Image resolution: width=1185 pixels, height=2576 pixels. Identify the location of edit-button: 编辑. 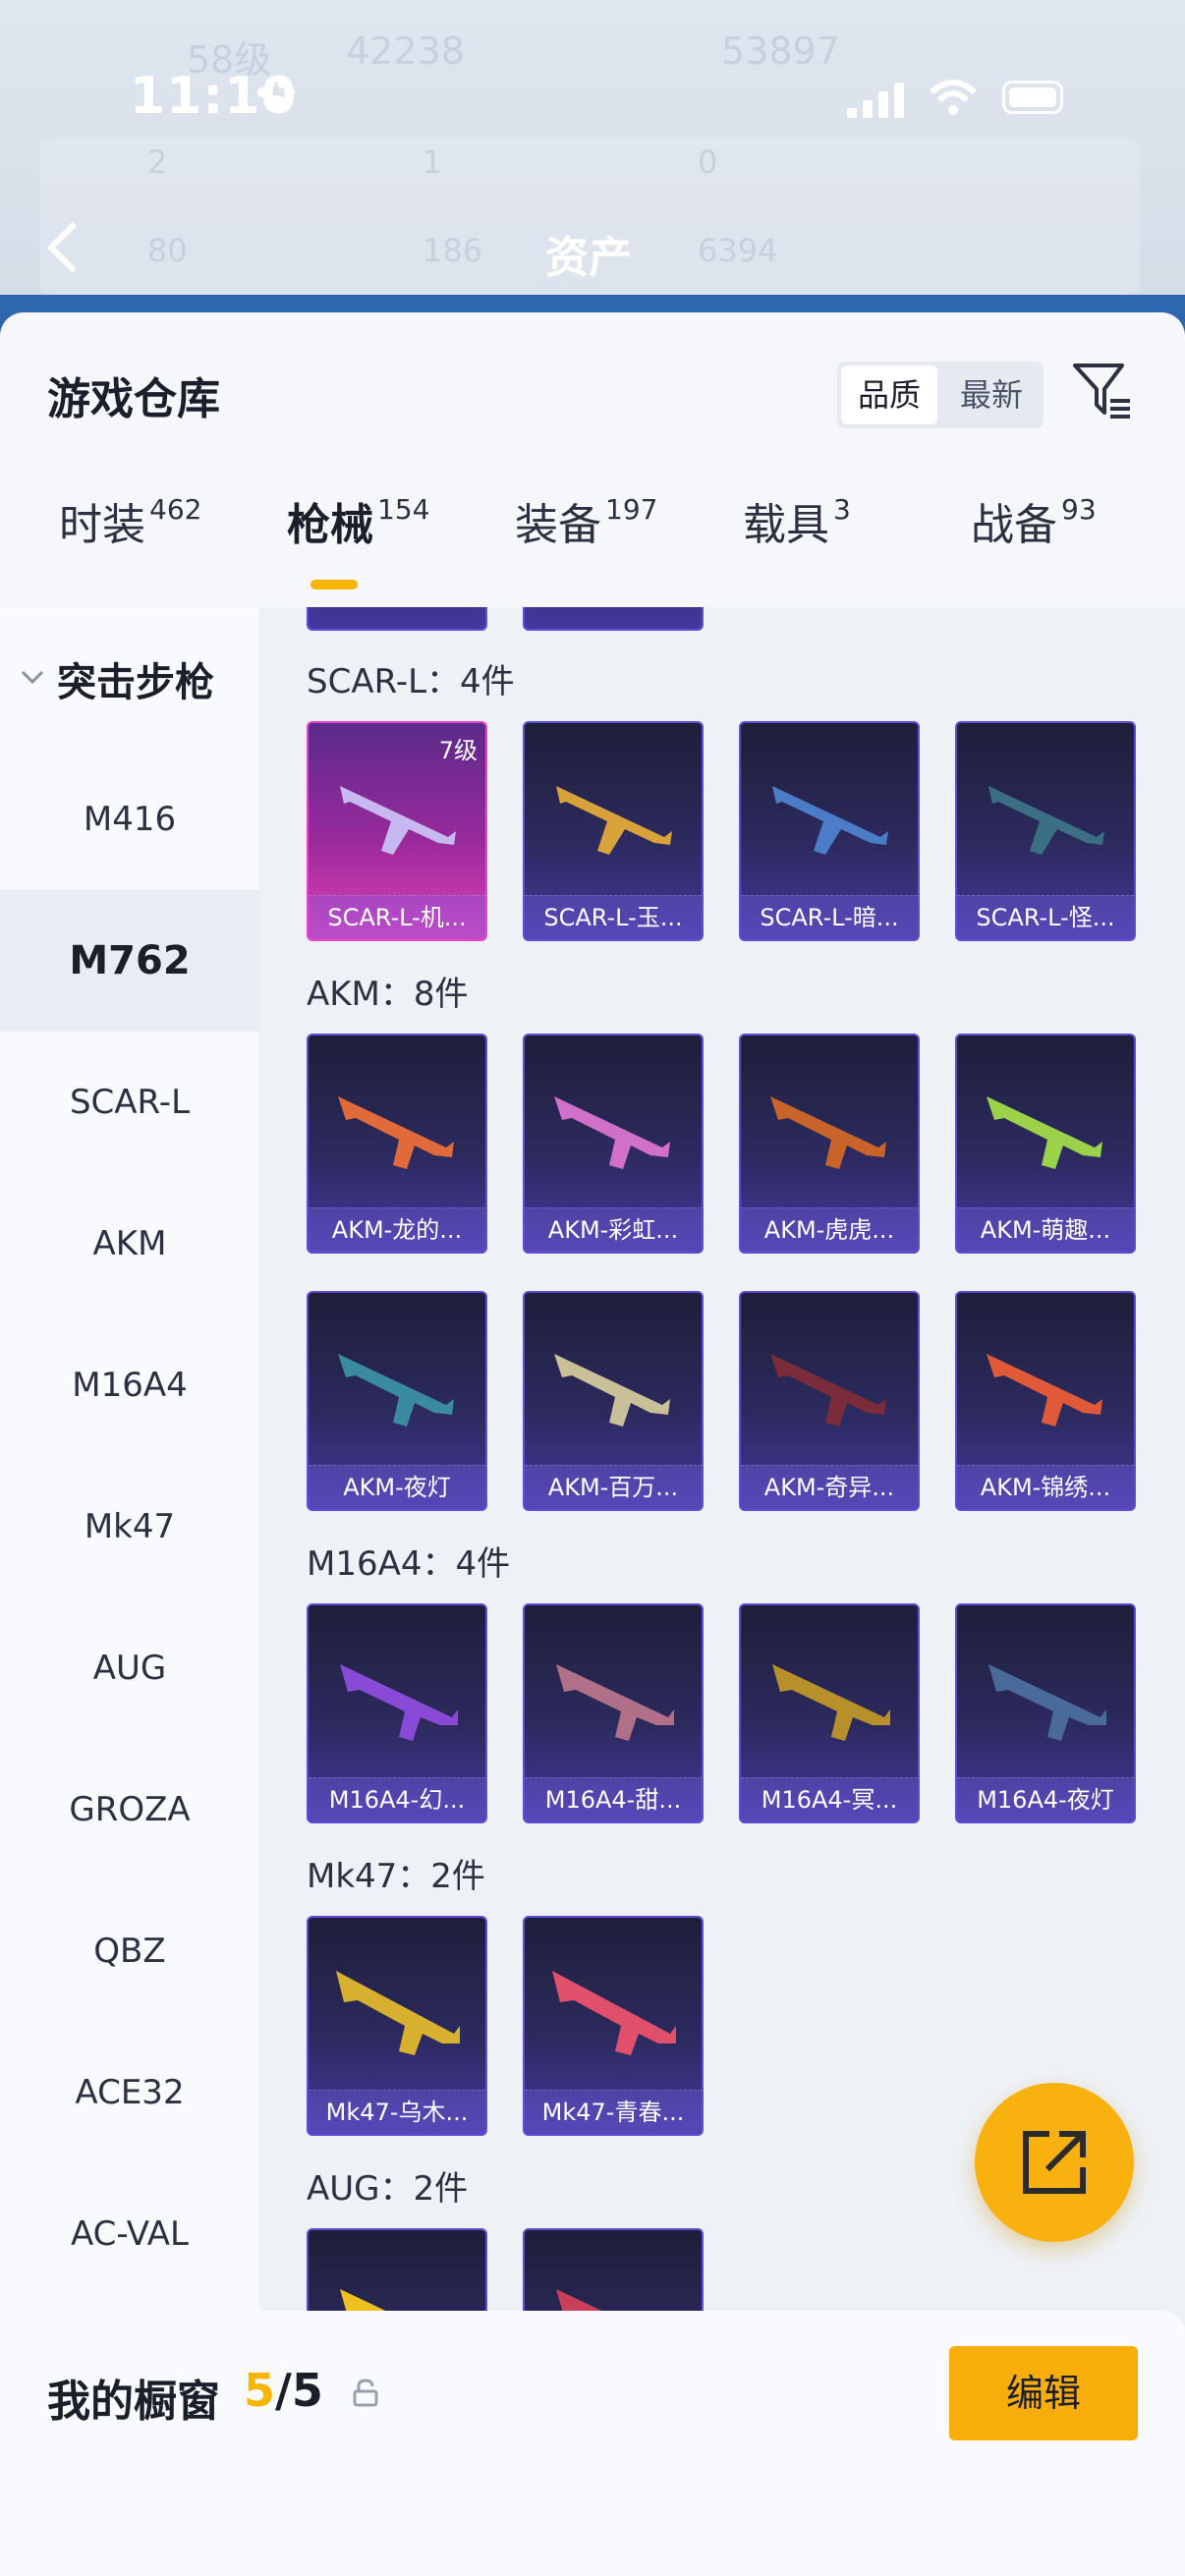
(1044, 2393).